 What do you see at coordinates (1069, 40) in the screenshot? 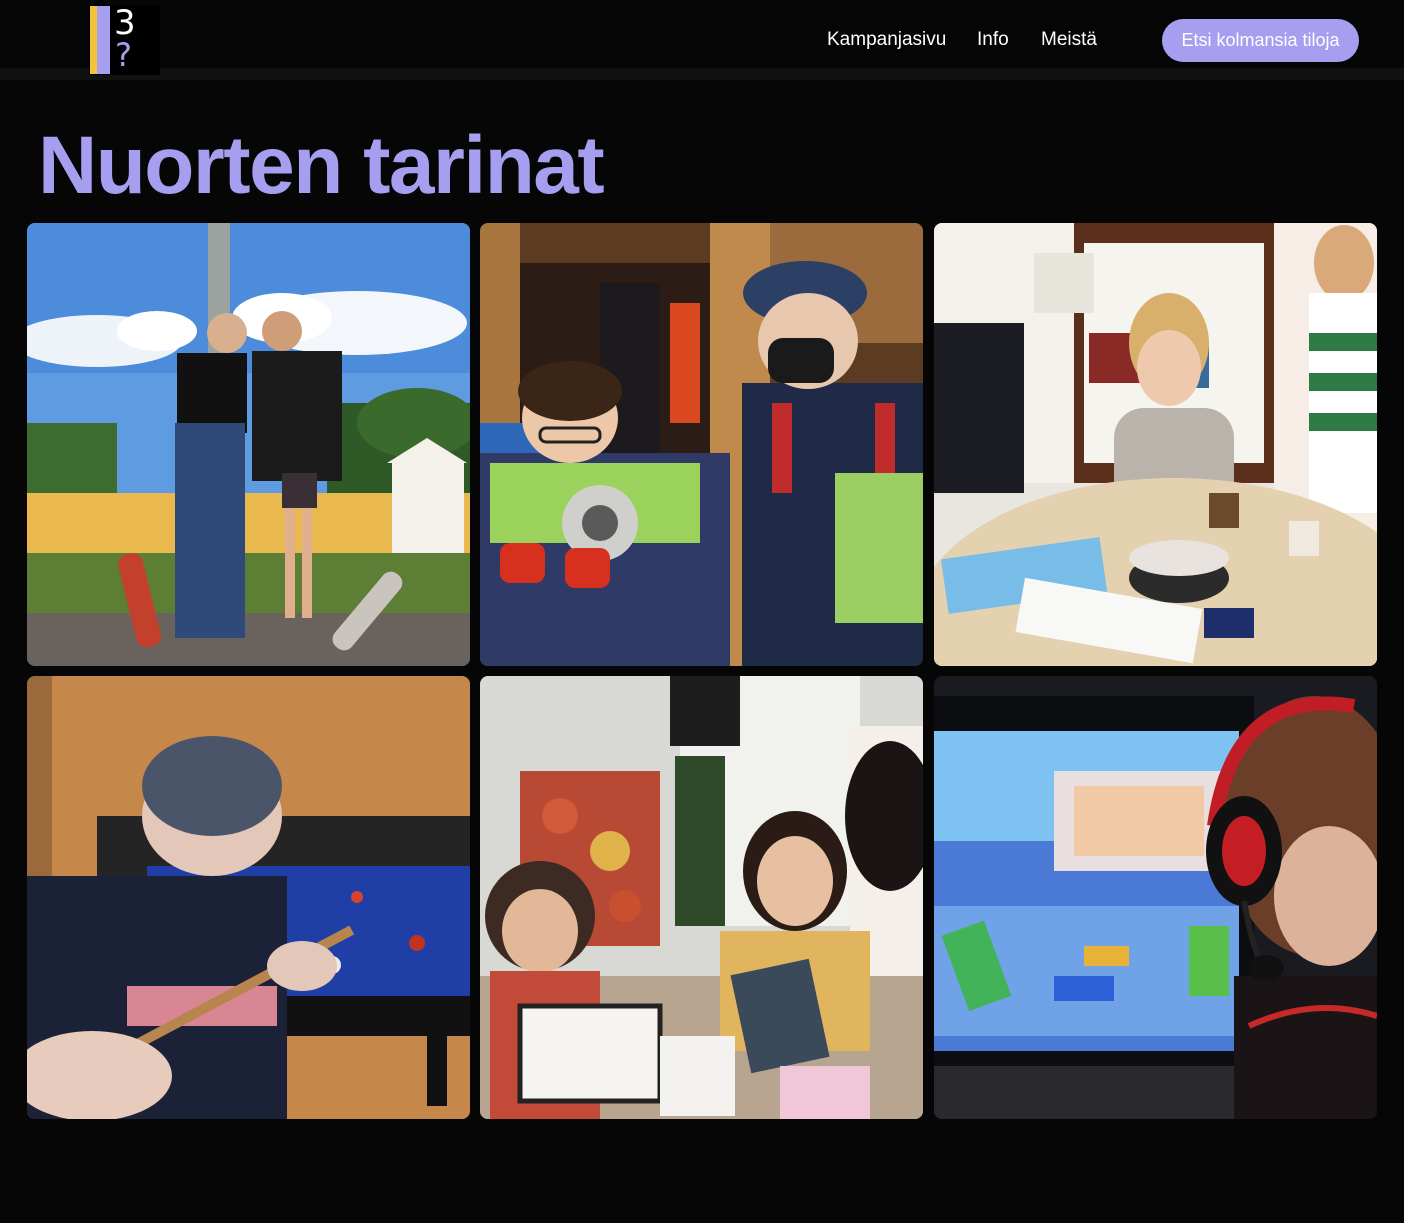
I see `nav-link-meista: Meistä` at bounding box center [1069, 40].